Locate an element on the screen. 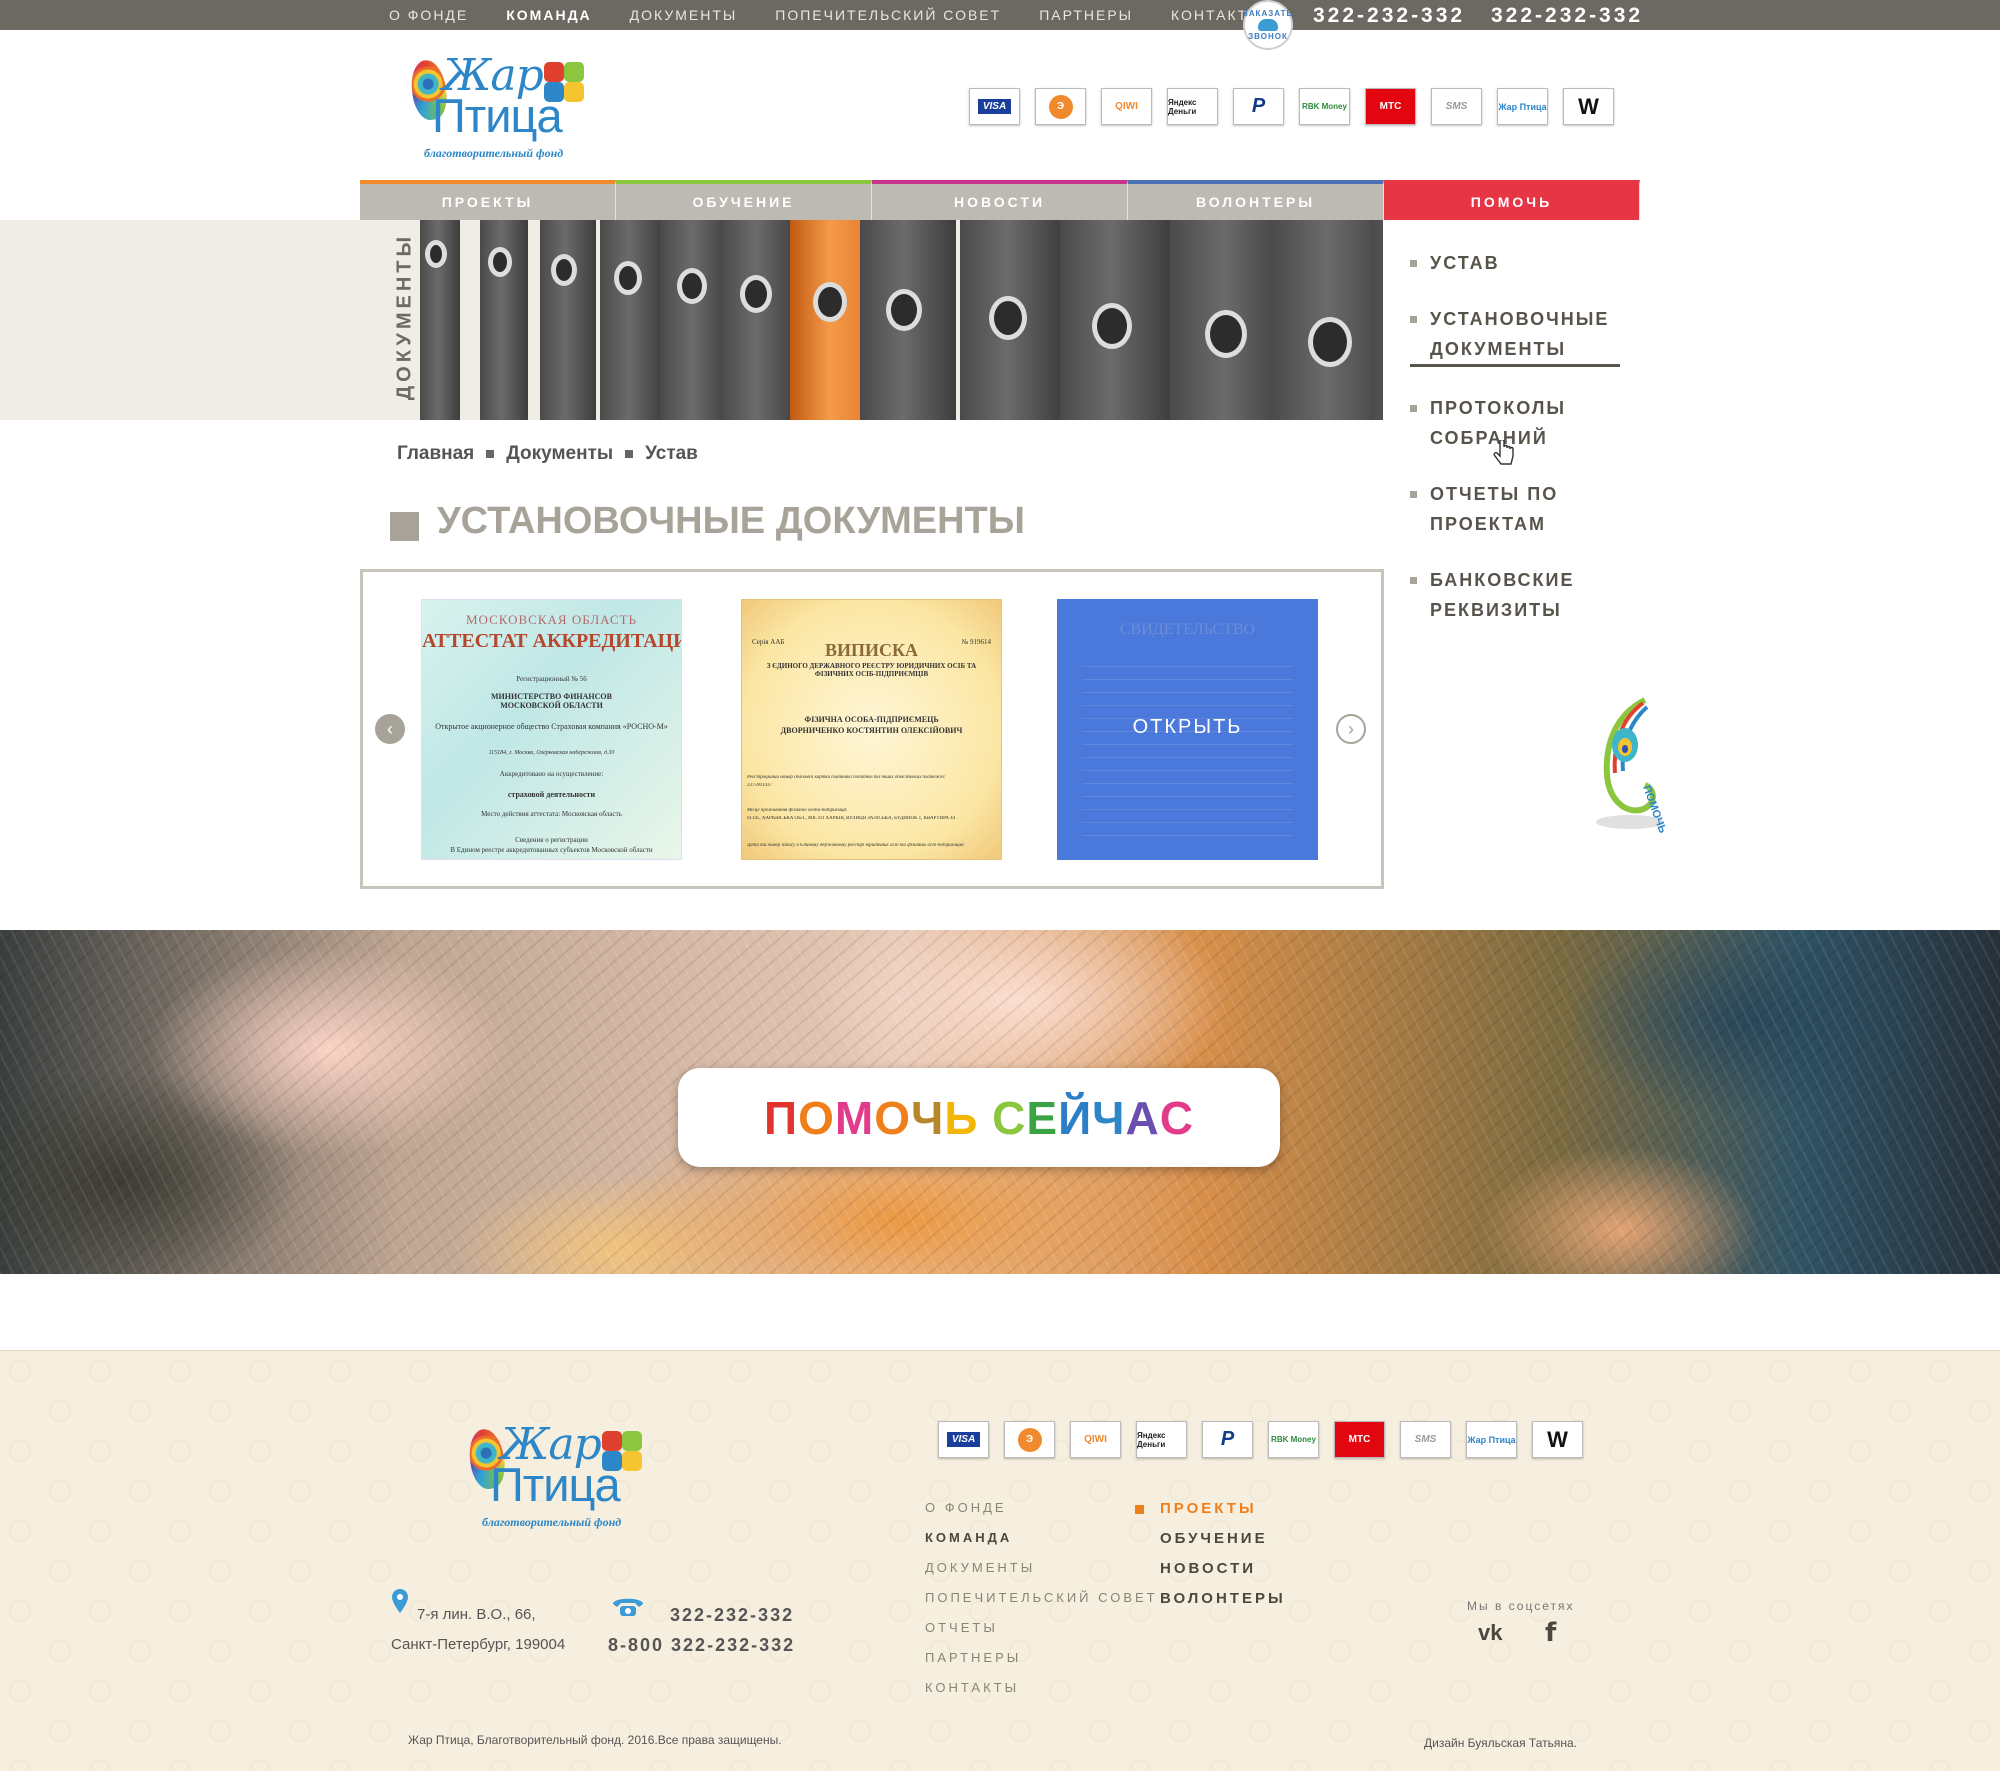 Image resolution: width=2000 pixels, height=1771 pixels. breadcrumb-separator is located at coordinates (490, 454).